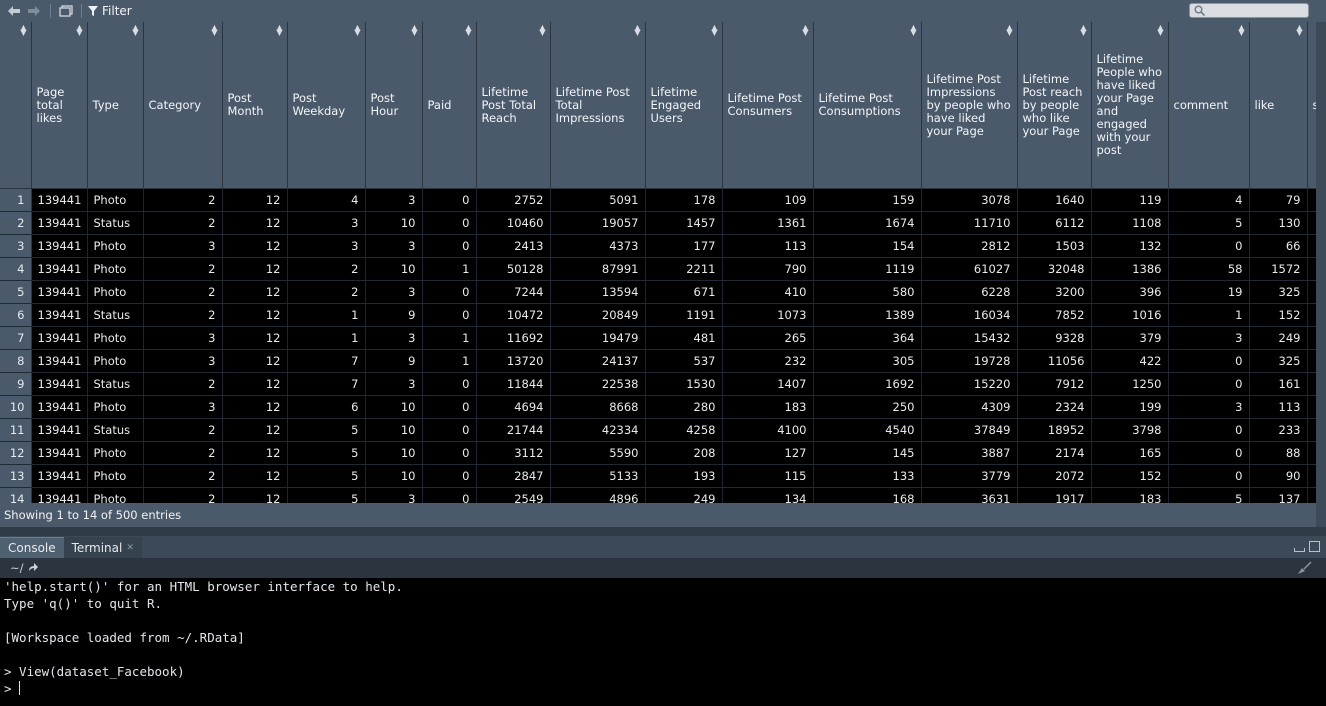 The image size is (1326, 706). Describe the element at coordinates (130, 548) in the screenshot. I see `close-icon: ✕` at that location.